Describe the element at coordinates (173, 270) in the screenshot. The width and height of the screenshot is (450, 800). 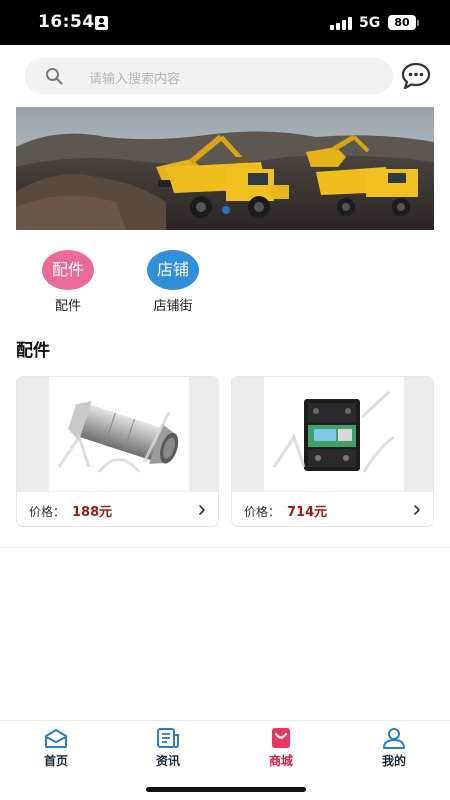
I see `shop-badge-icon: 店铺` at that location.